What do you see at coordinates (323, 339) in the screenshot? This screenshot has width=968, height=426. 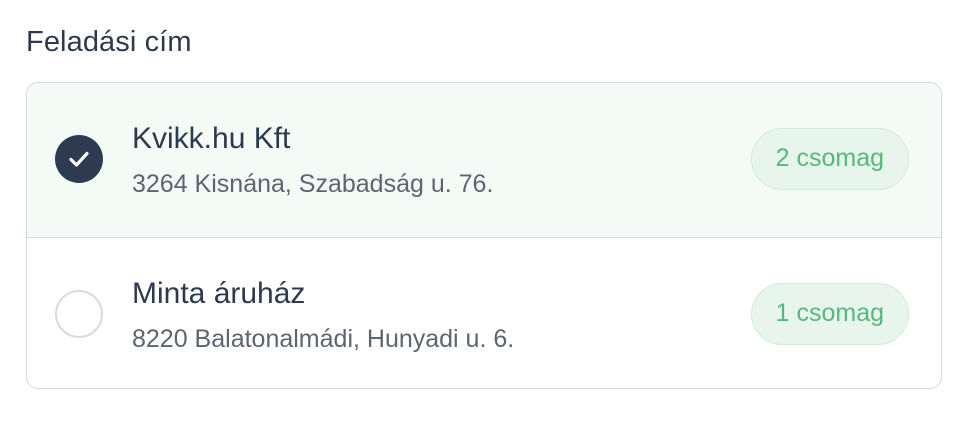 I see `address-line: 8220 Balatonalmádi, Hunyadi u. 6.` at bounding box center [323, 339].